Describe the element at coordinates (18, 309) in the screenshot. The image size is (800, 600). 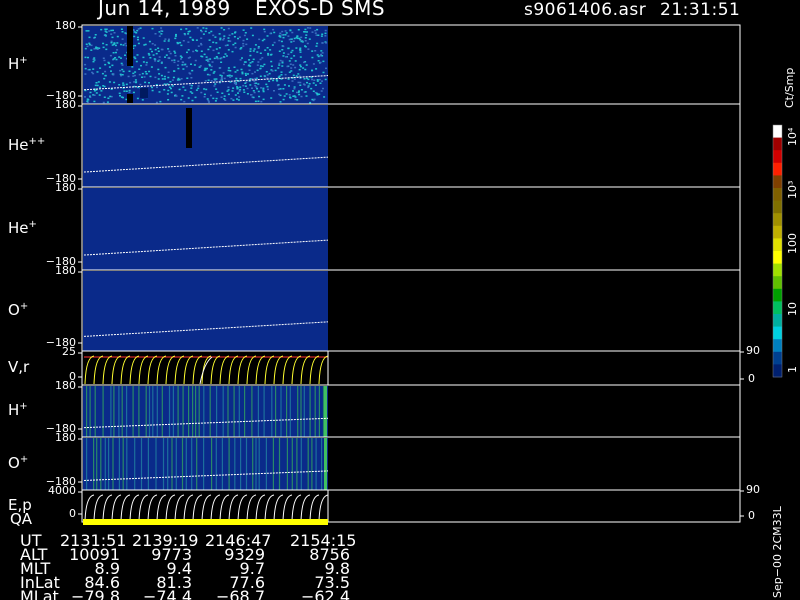
I see `panel-label-o-plus-pa: O+` at that location.